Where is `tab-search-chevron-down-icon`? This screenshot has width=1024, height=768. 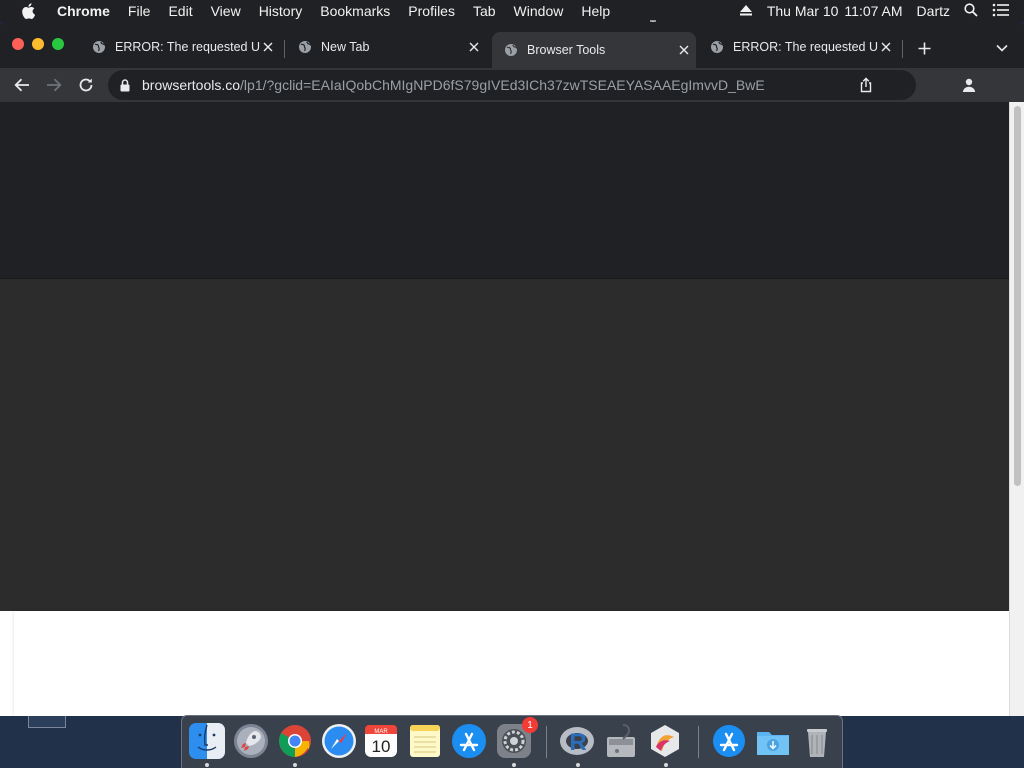
tab-search-chevron-down-icon is located at coordinates (1002, 48).